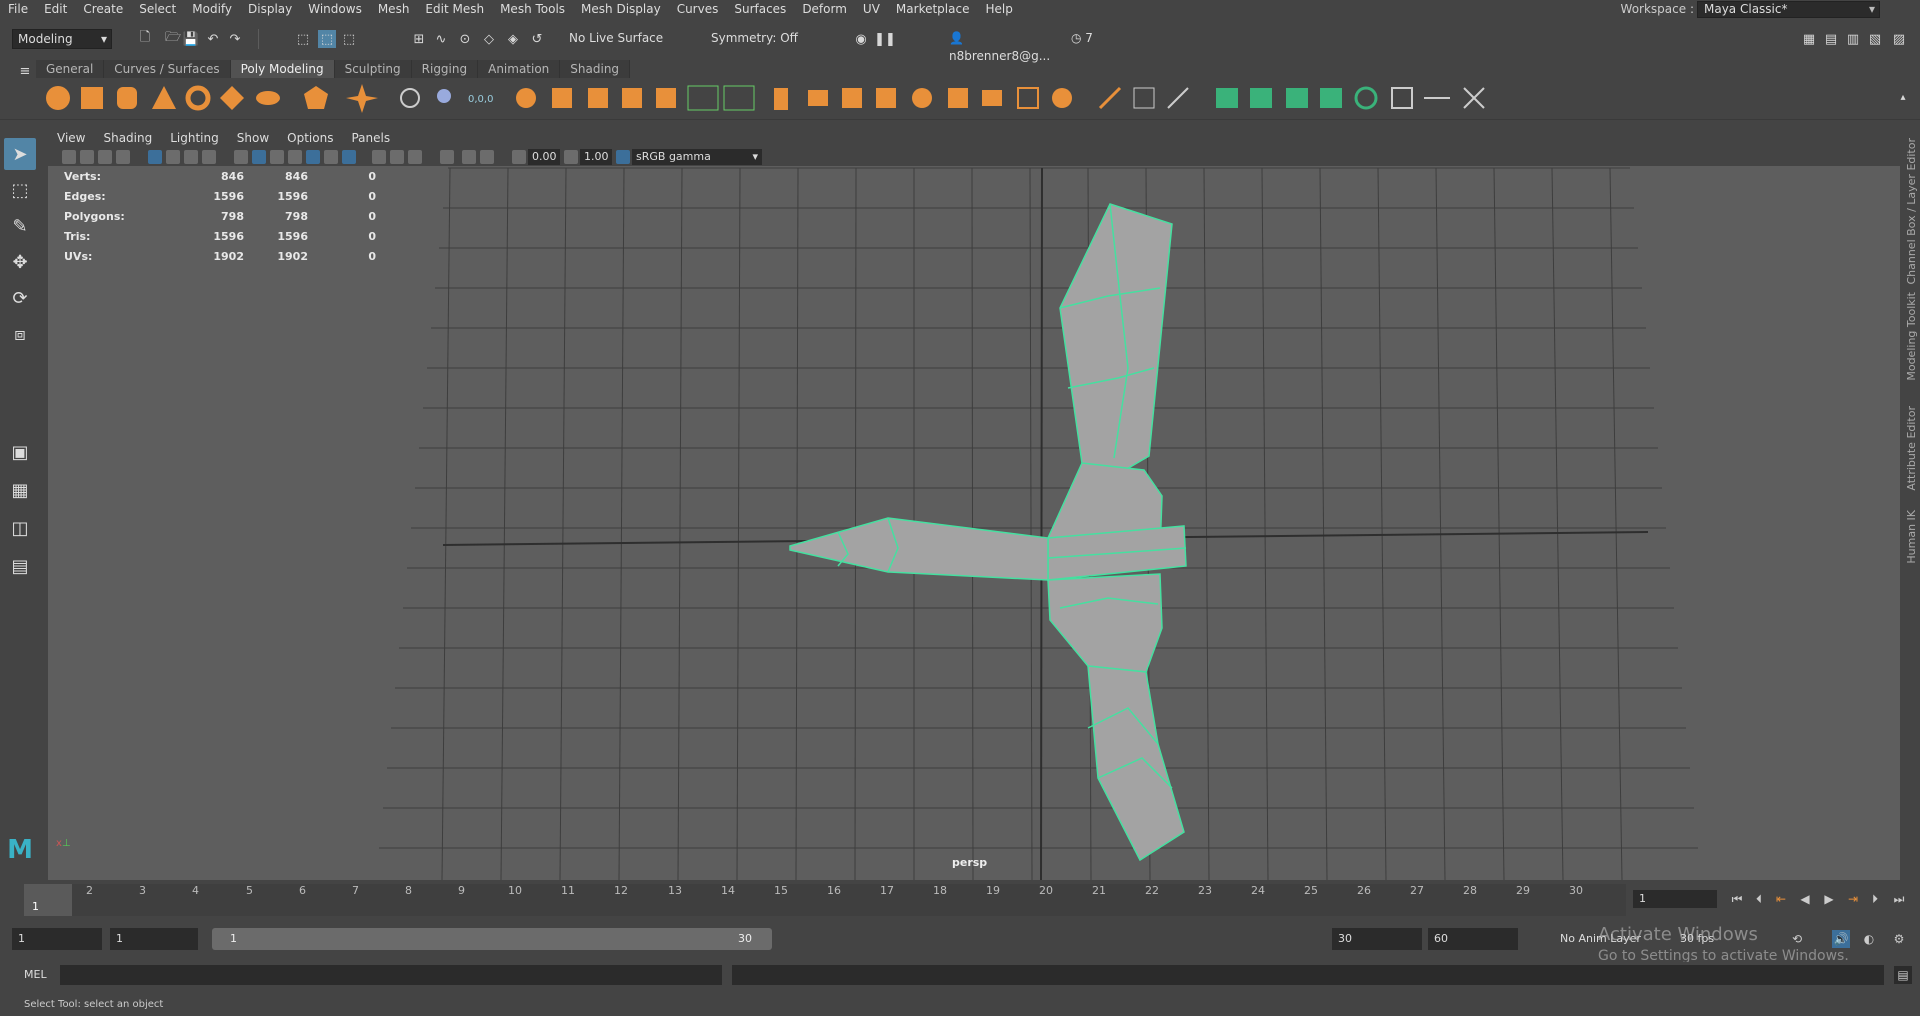 The width and height of the screenshot is (1920, 1016). Describe the element at coordinates (1853, 39) in the screenshot. I see `attribute-editor-icon: ▥` at that location.